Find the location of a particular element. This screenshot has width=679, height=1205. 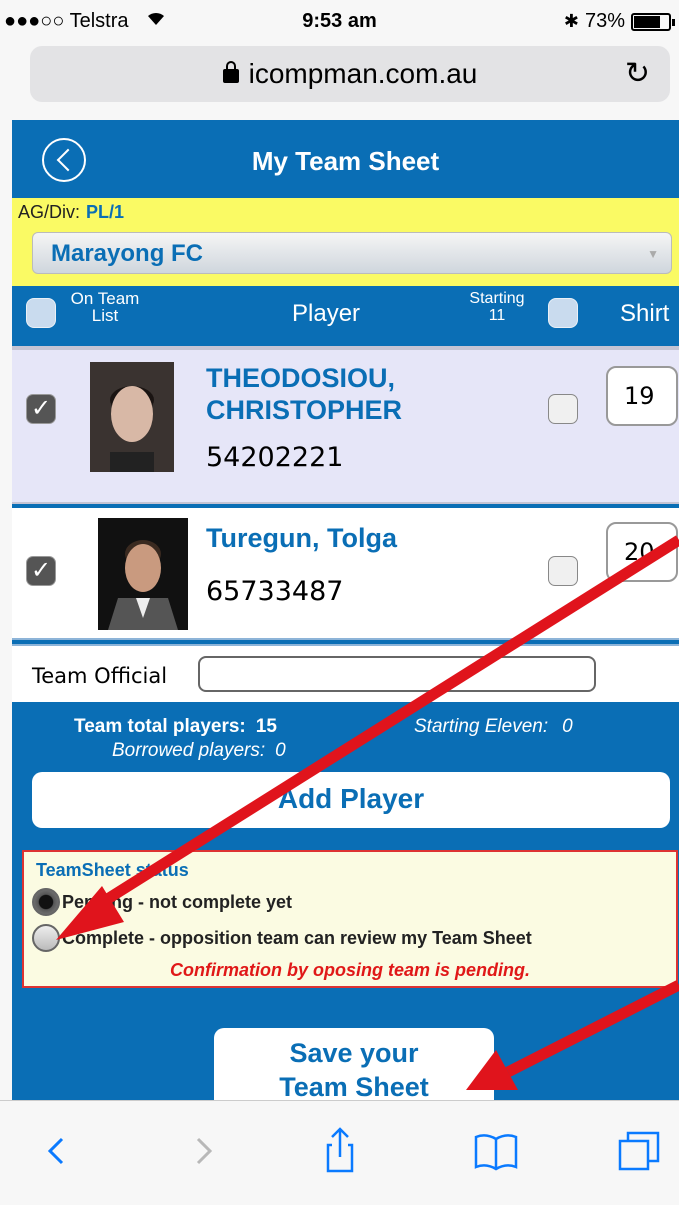

share-icon is located at coordinates (340, 1151).